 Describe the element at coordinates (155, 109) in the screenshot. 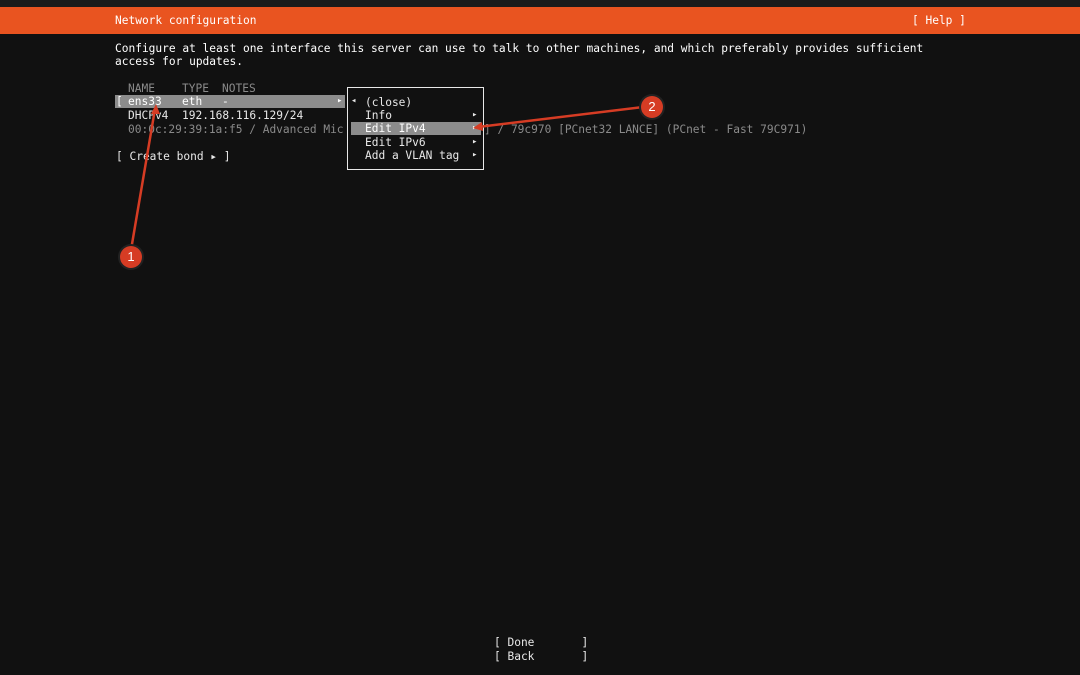

I see `annotation-arrow-1-head` at that location.